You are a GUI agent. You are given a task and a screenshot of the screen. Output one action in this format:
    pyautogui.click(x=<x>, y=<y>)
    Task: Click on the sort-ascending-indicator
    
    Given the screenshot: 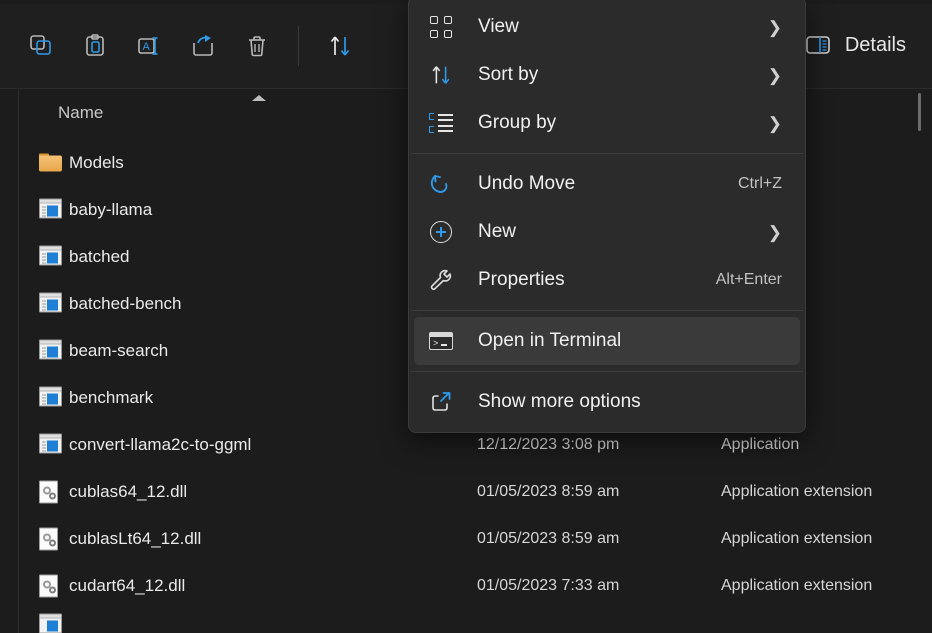 What is the action you would take?
    pyautogui.click(x=259, y=98)
    